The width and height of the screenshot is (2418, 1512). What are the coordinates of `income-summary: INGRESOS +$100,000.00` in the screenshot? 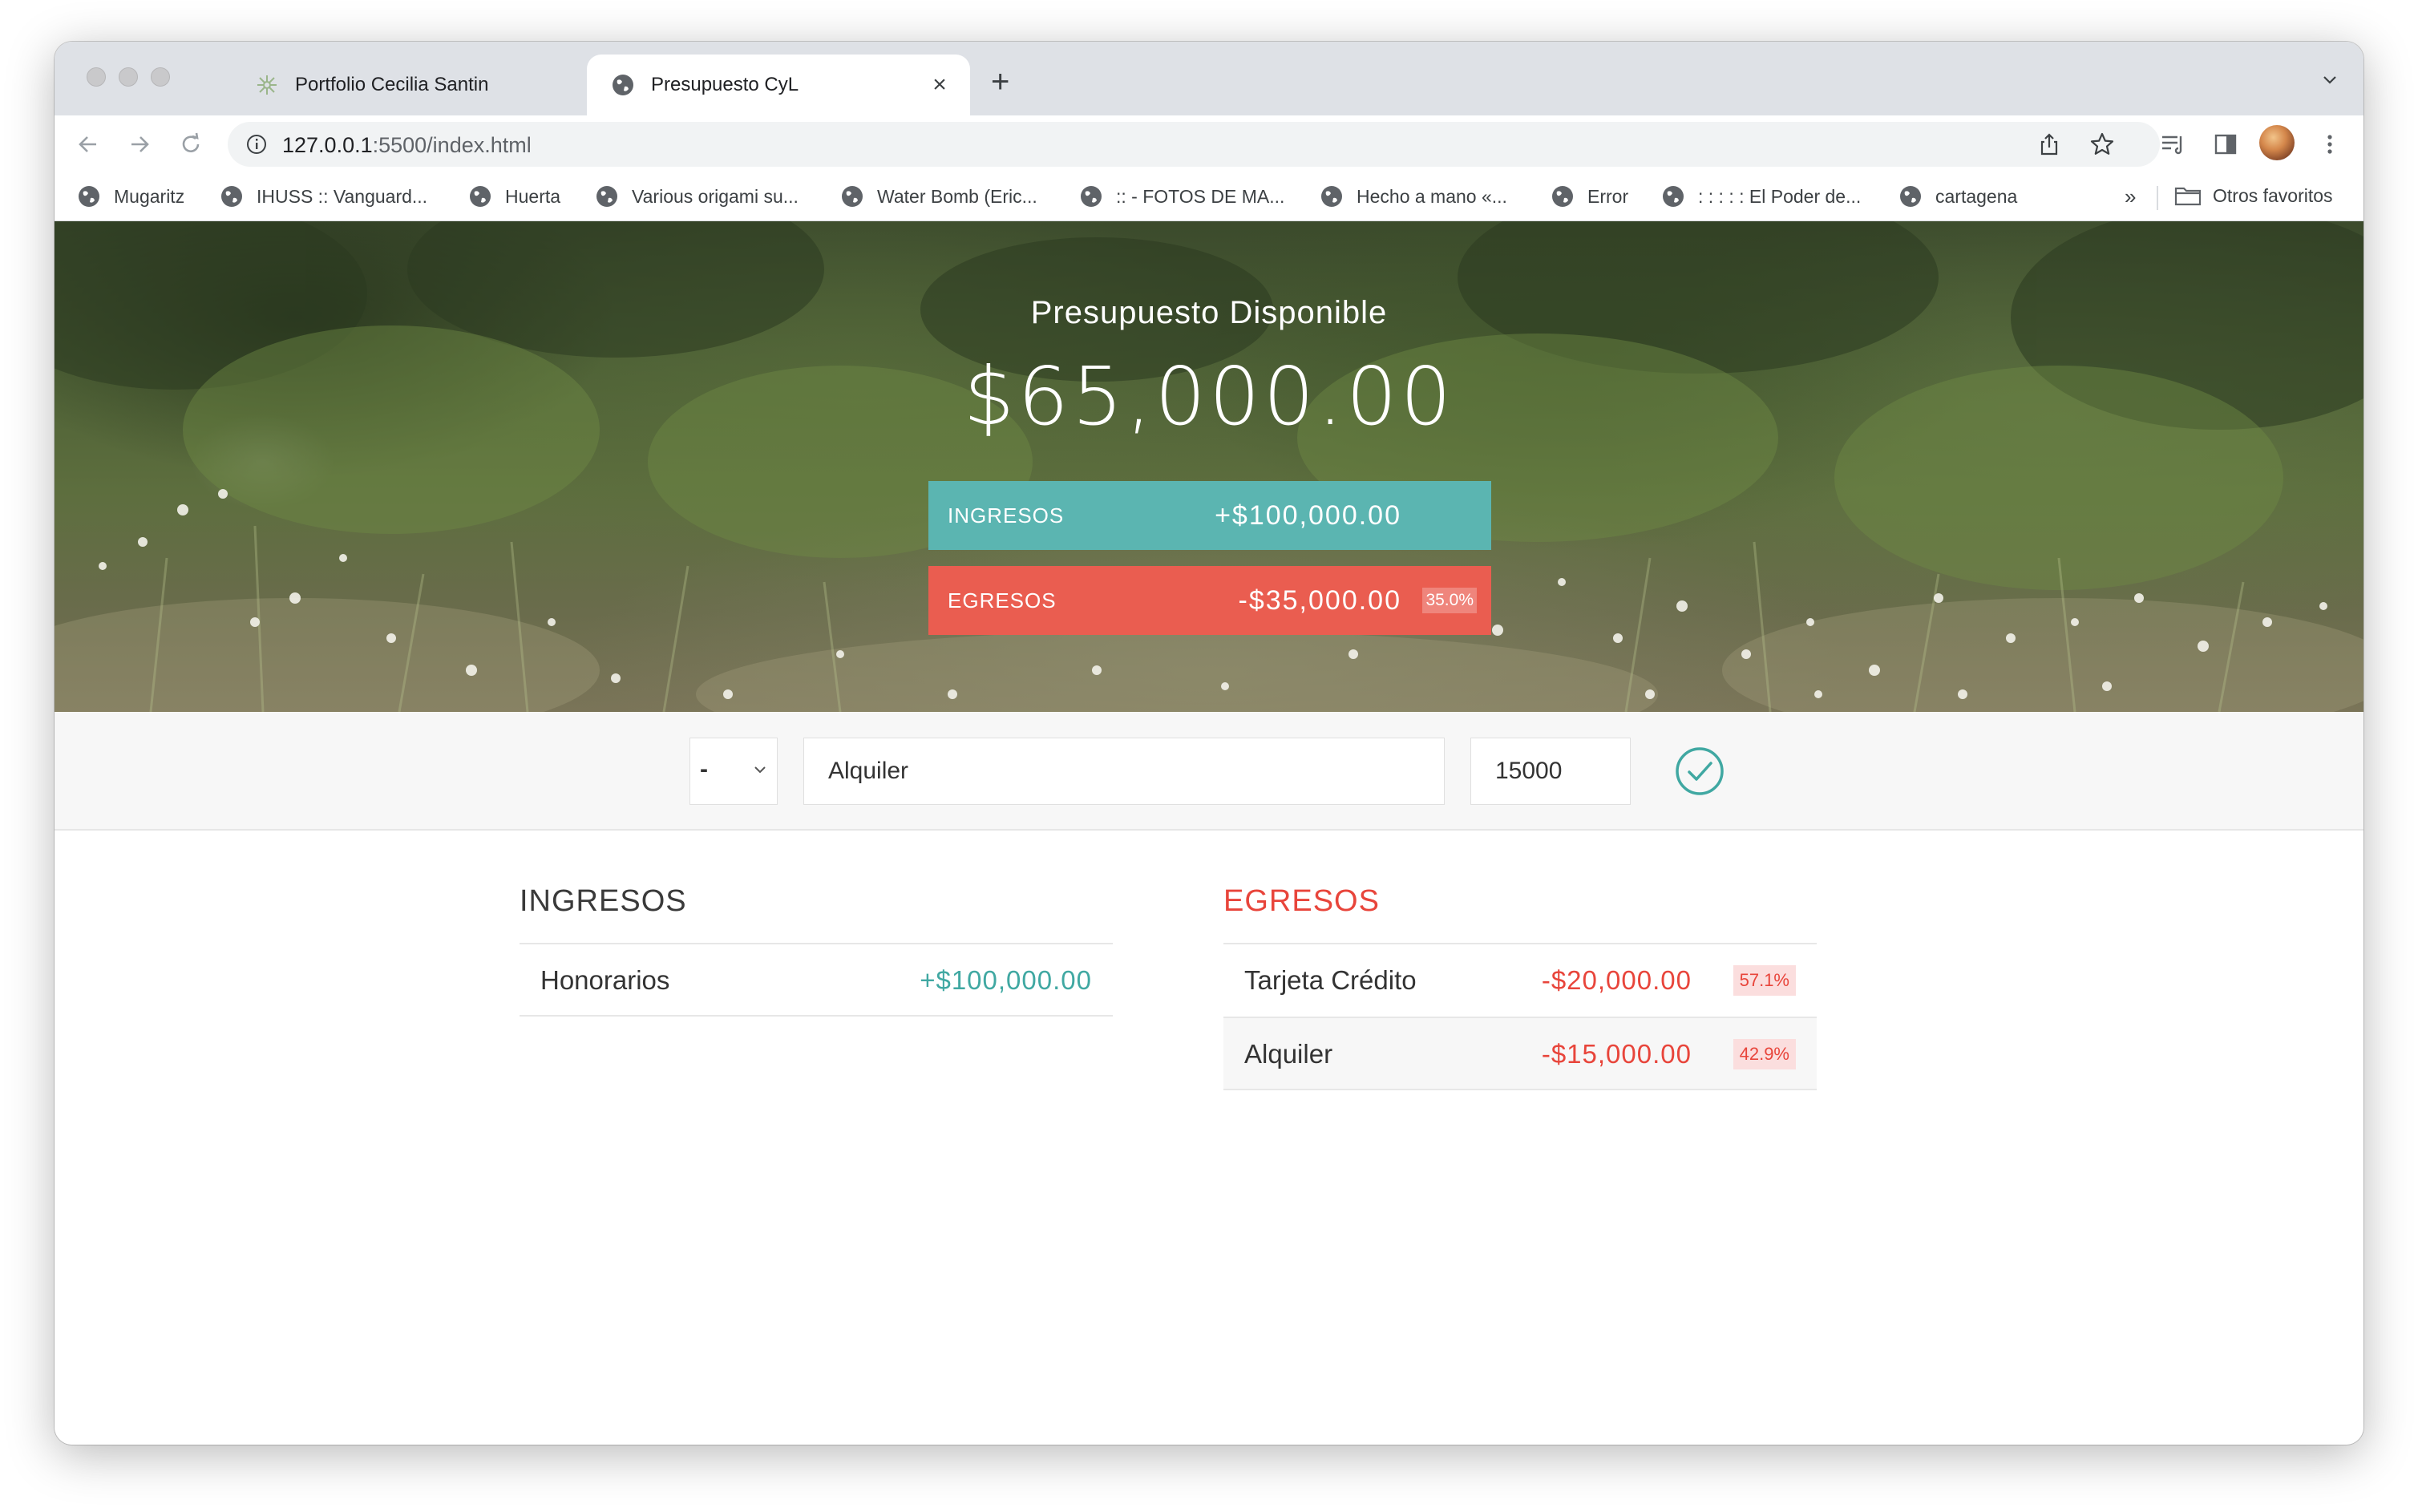 It's located at (1209, 515).